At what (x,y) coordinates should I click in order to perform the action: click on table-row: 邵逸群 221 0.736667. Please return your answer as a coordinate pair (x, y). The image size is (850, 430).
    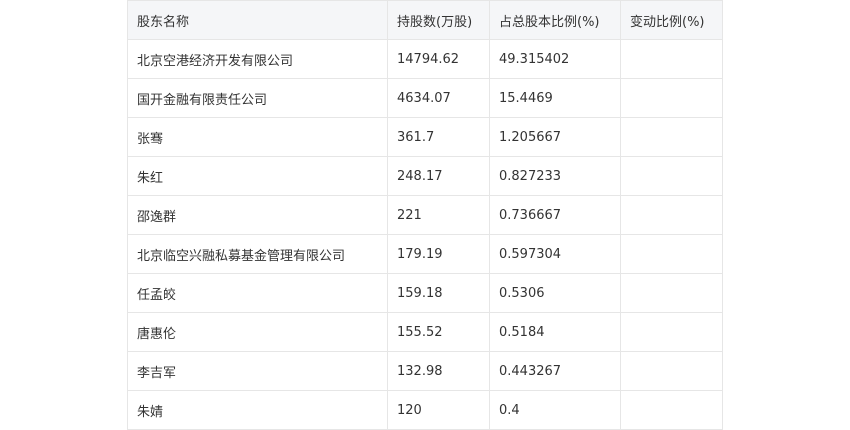
    Looking at the image, I should click on (425, 215).